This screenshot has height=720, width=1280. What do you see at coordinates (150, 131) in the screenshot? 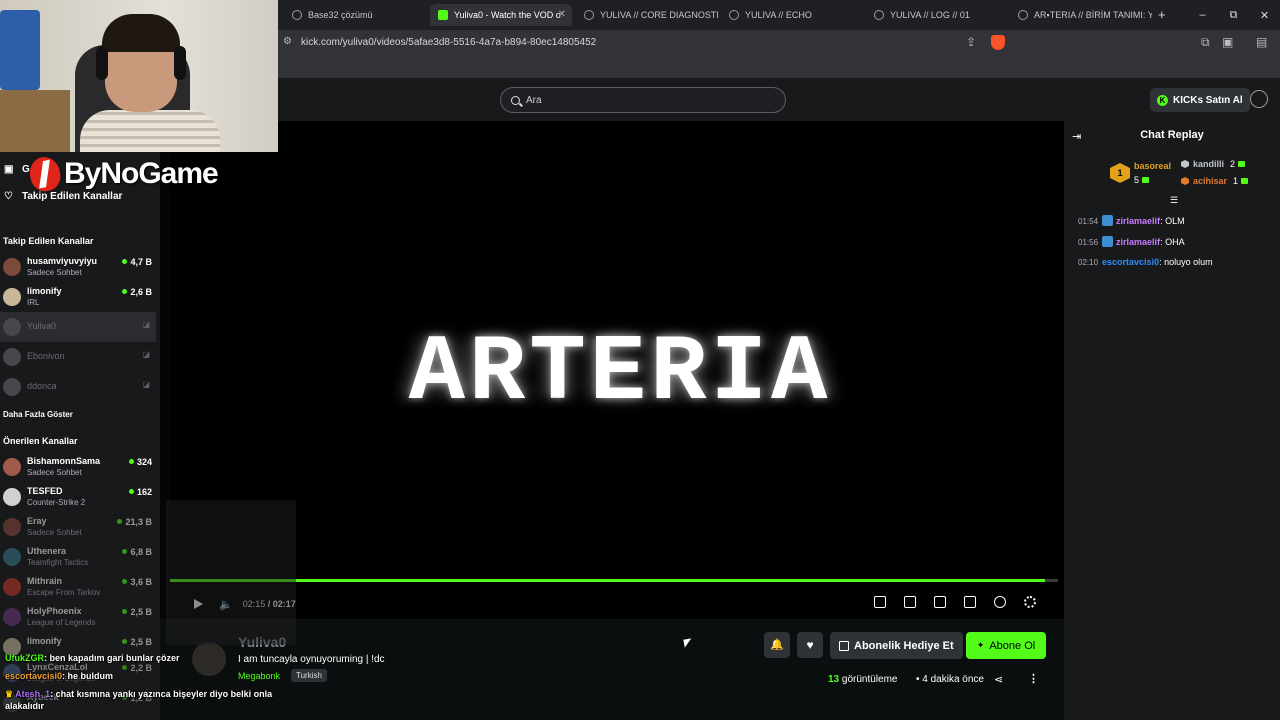
I see `webcam-shirt` at bounding box center [150, 131].